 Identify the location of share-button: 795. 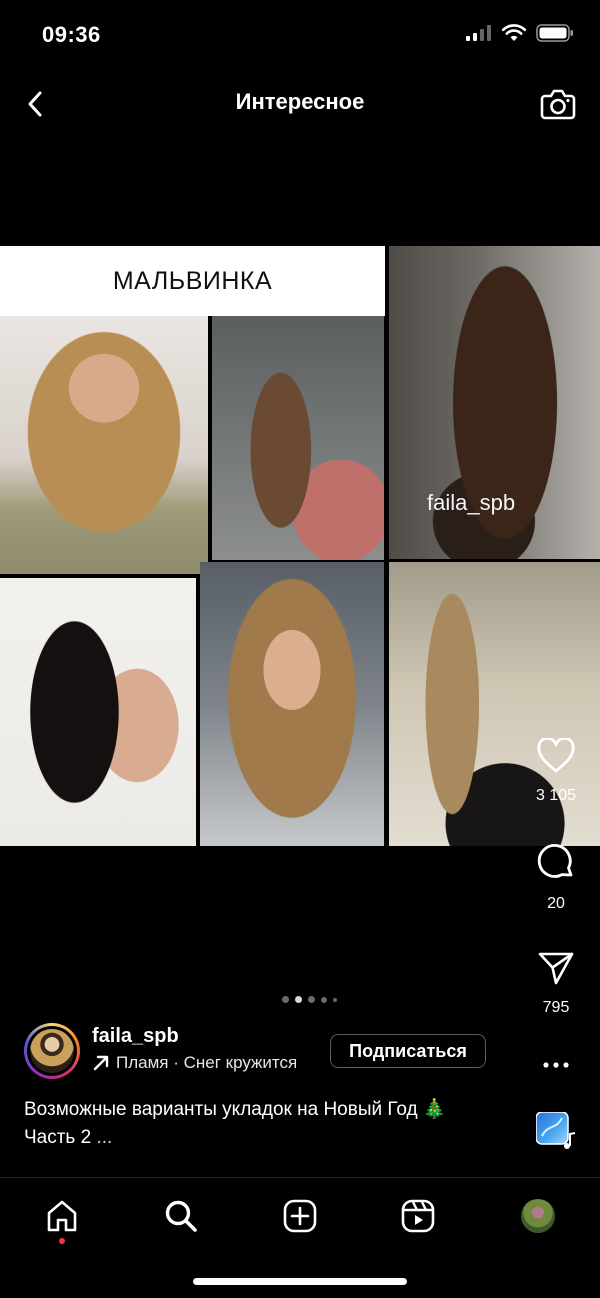
(556, 983).